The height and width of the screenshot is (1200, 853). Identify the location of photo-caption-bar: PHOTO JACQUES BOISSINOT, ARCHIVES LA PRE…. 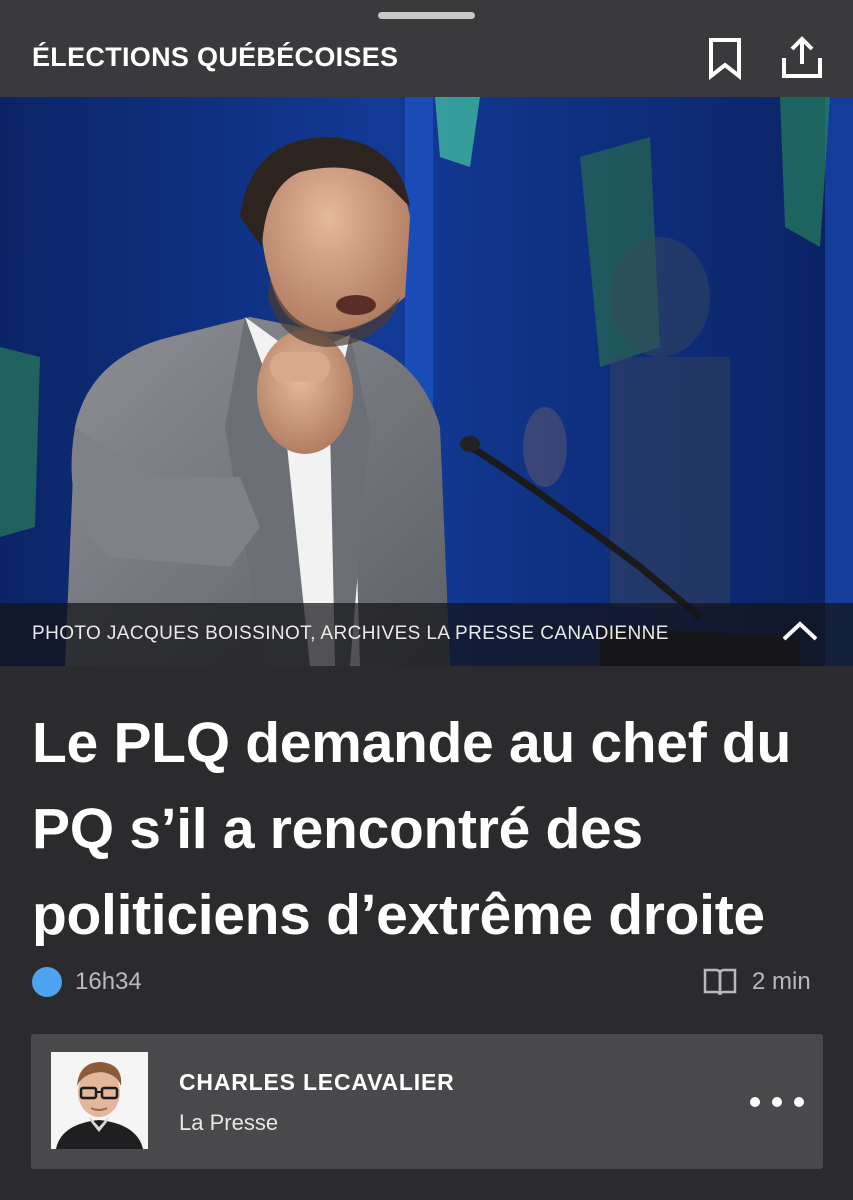
(426, 634).